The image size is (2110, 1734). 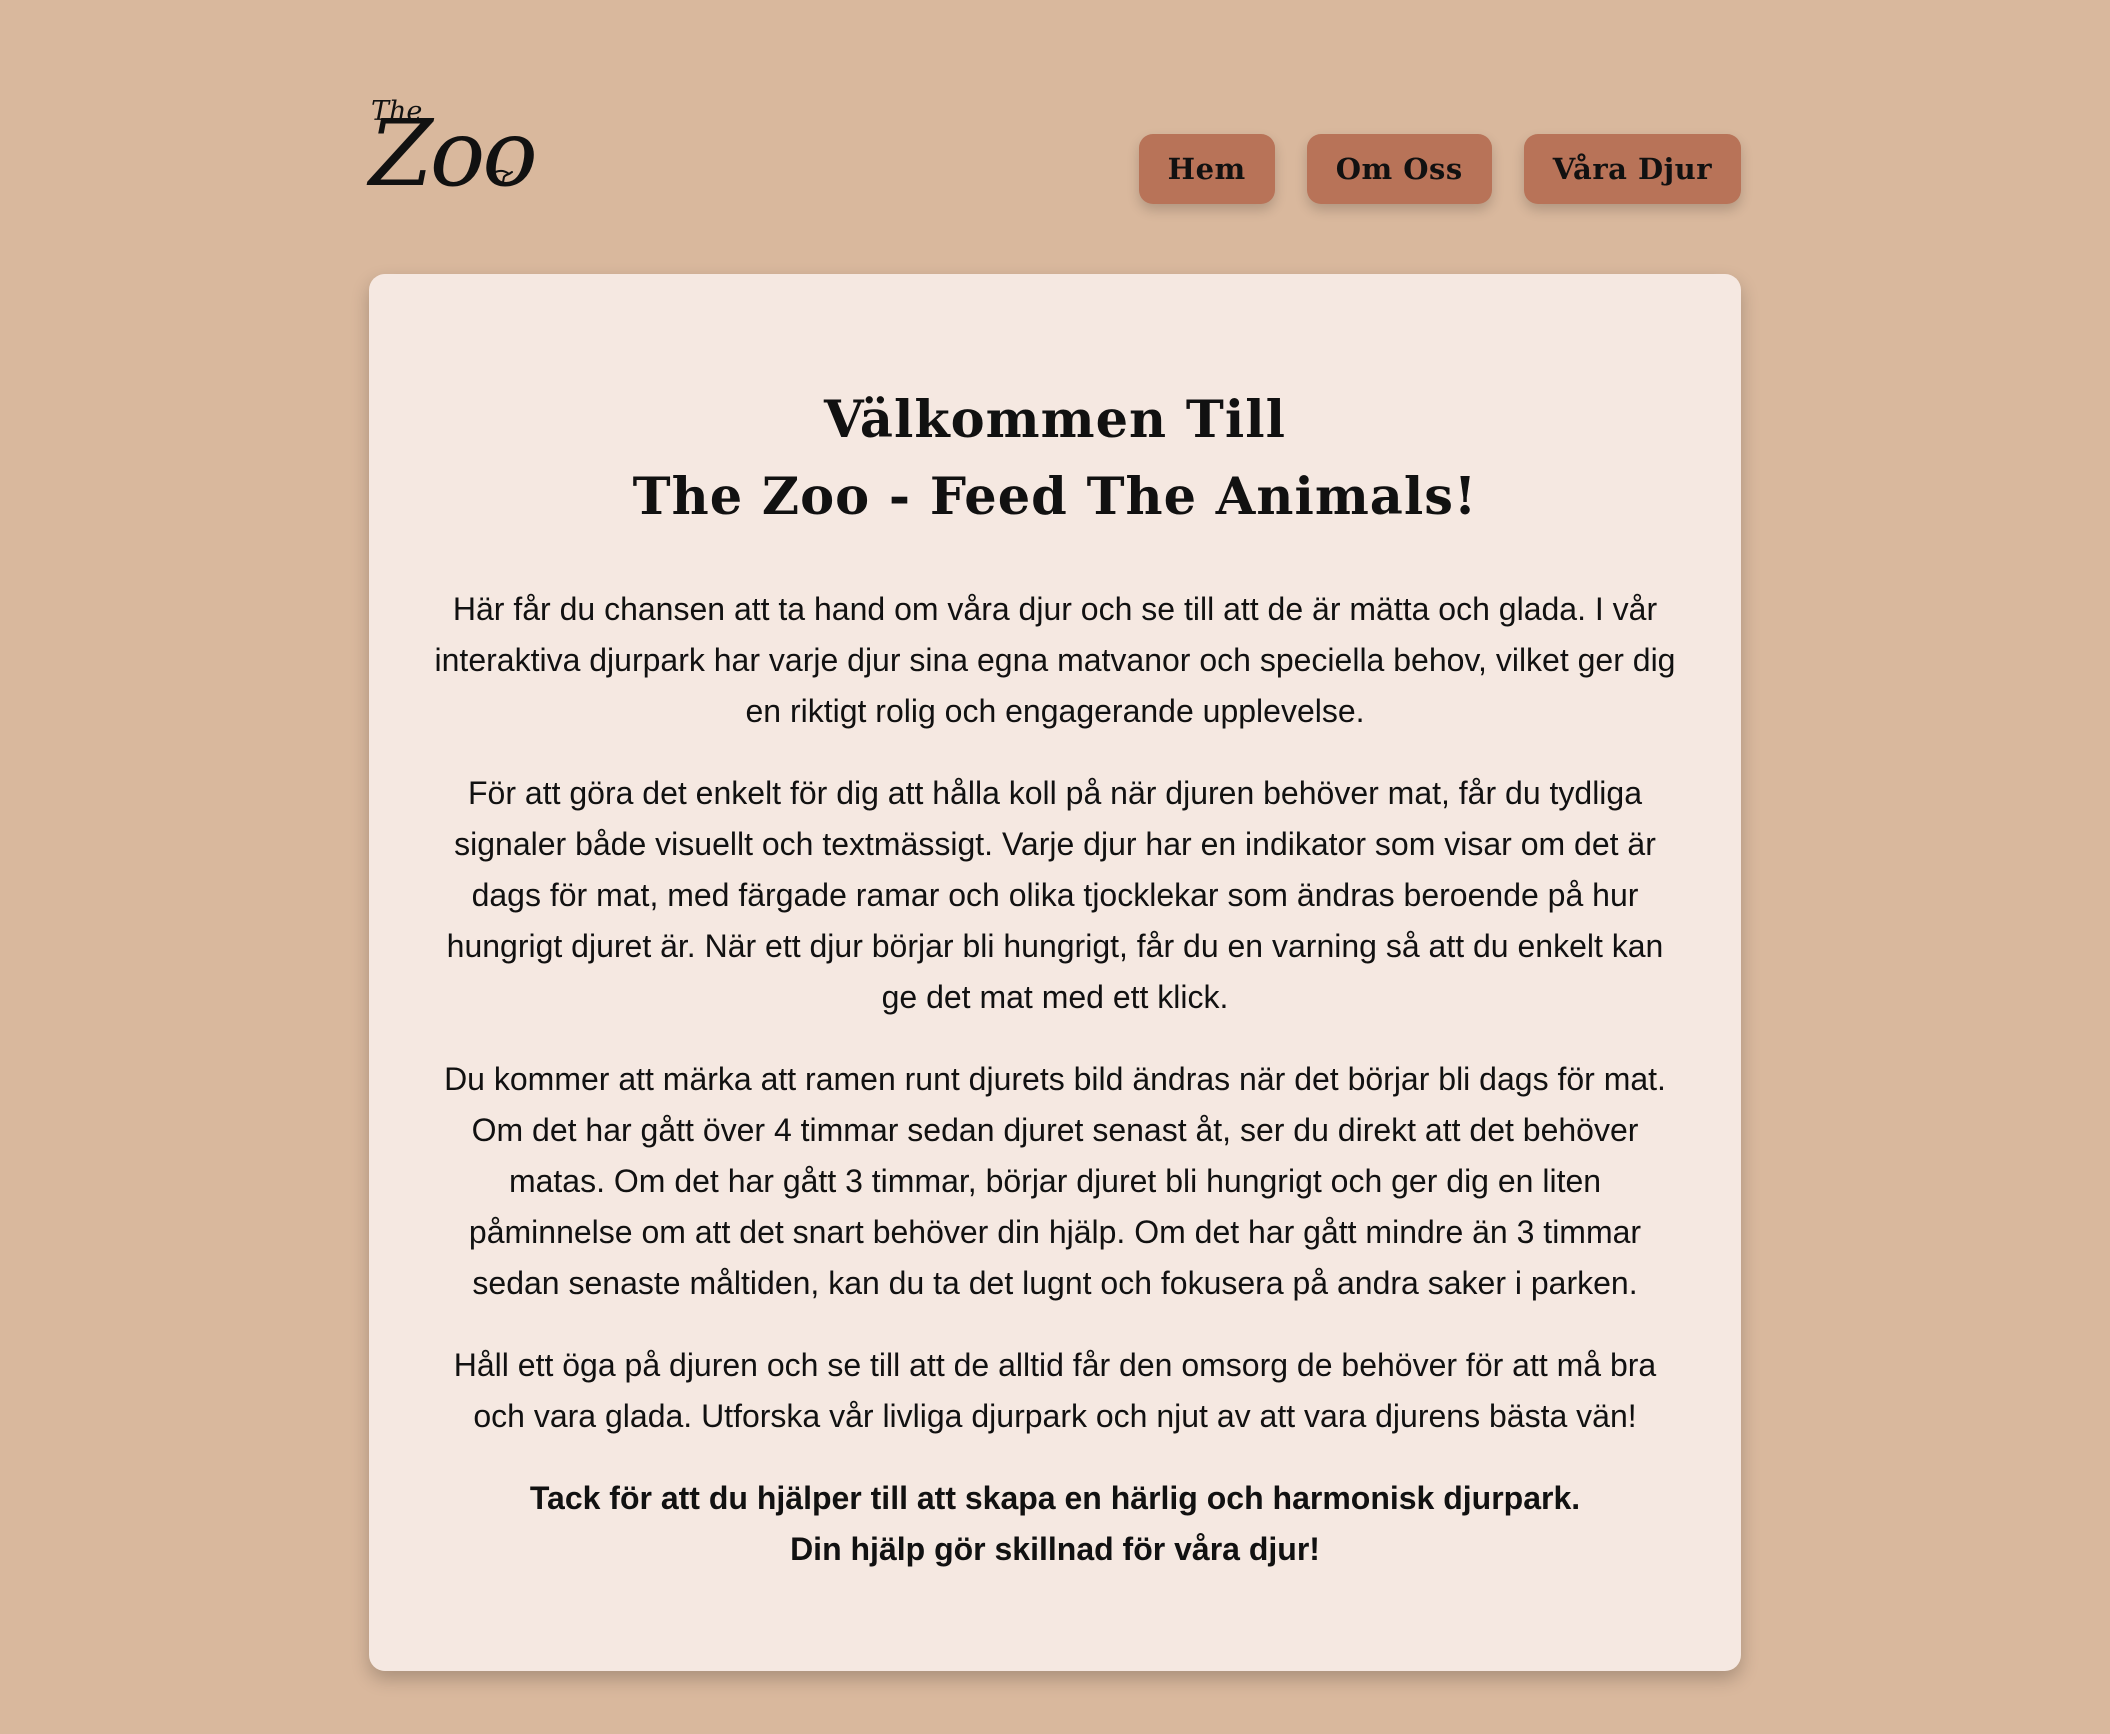 What do you see at coordinates (1055, 497) in the screenshot?
I see `page-title-line2: The Zoo - Feed The Animals!` at bounding box center [1055, 497].